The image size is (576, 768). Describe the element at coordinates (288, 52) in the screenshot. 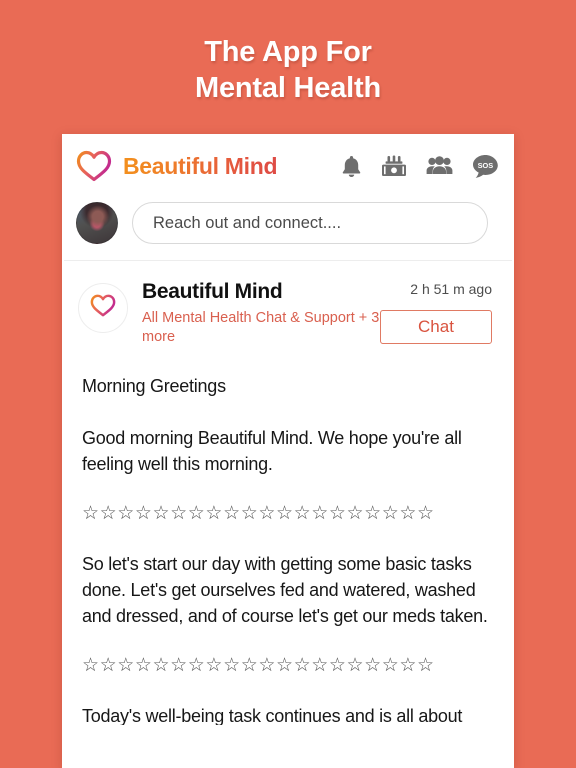

I see `promo-title-line-1: The App For` at that location.